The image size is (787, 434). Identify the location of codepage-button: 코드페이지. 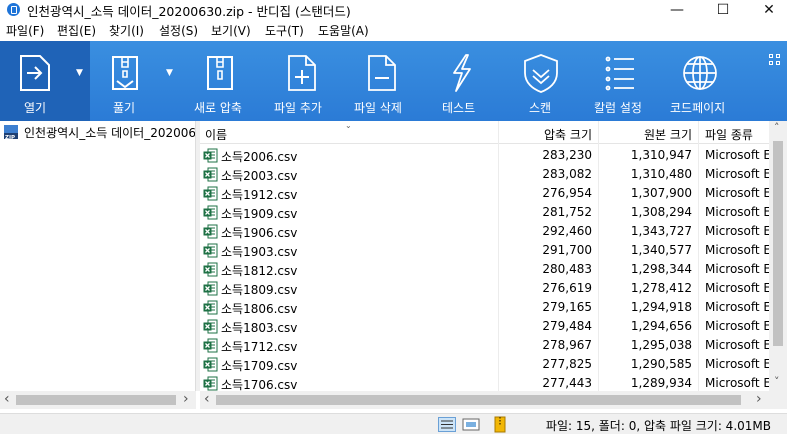
(700, 81).